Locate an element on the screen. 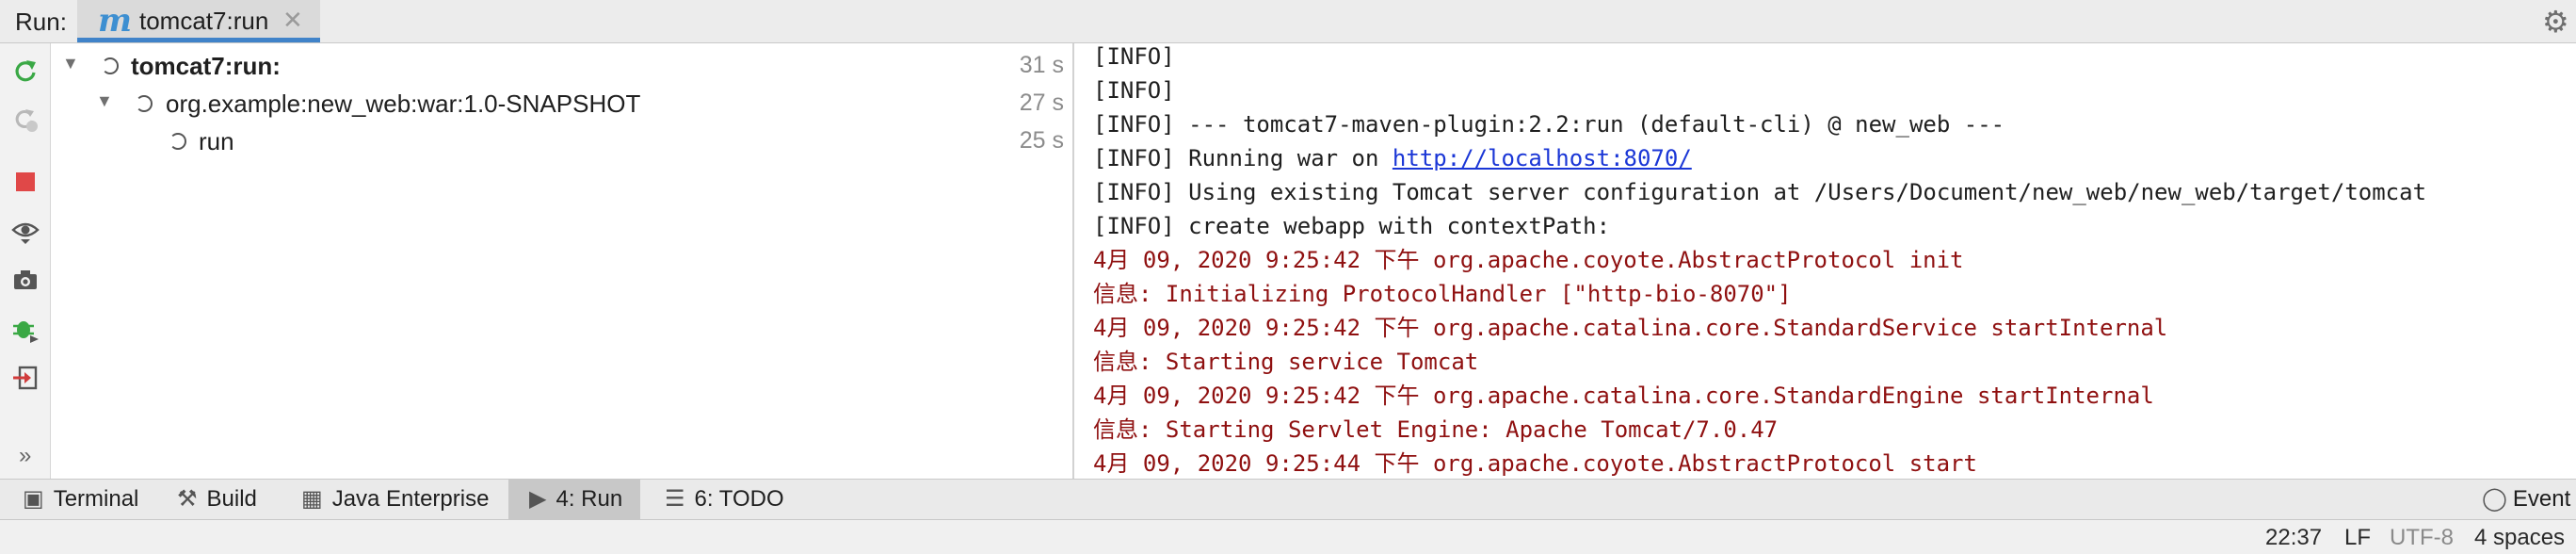 The width and height of the screenshot is (2576, 554). java-enterprise-button: ▦ Java Enterprise is located at coordinates (395, 500).